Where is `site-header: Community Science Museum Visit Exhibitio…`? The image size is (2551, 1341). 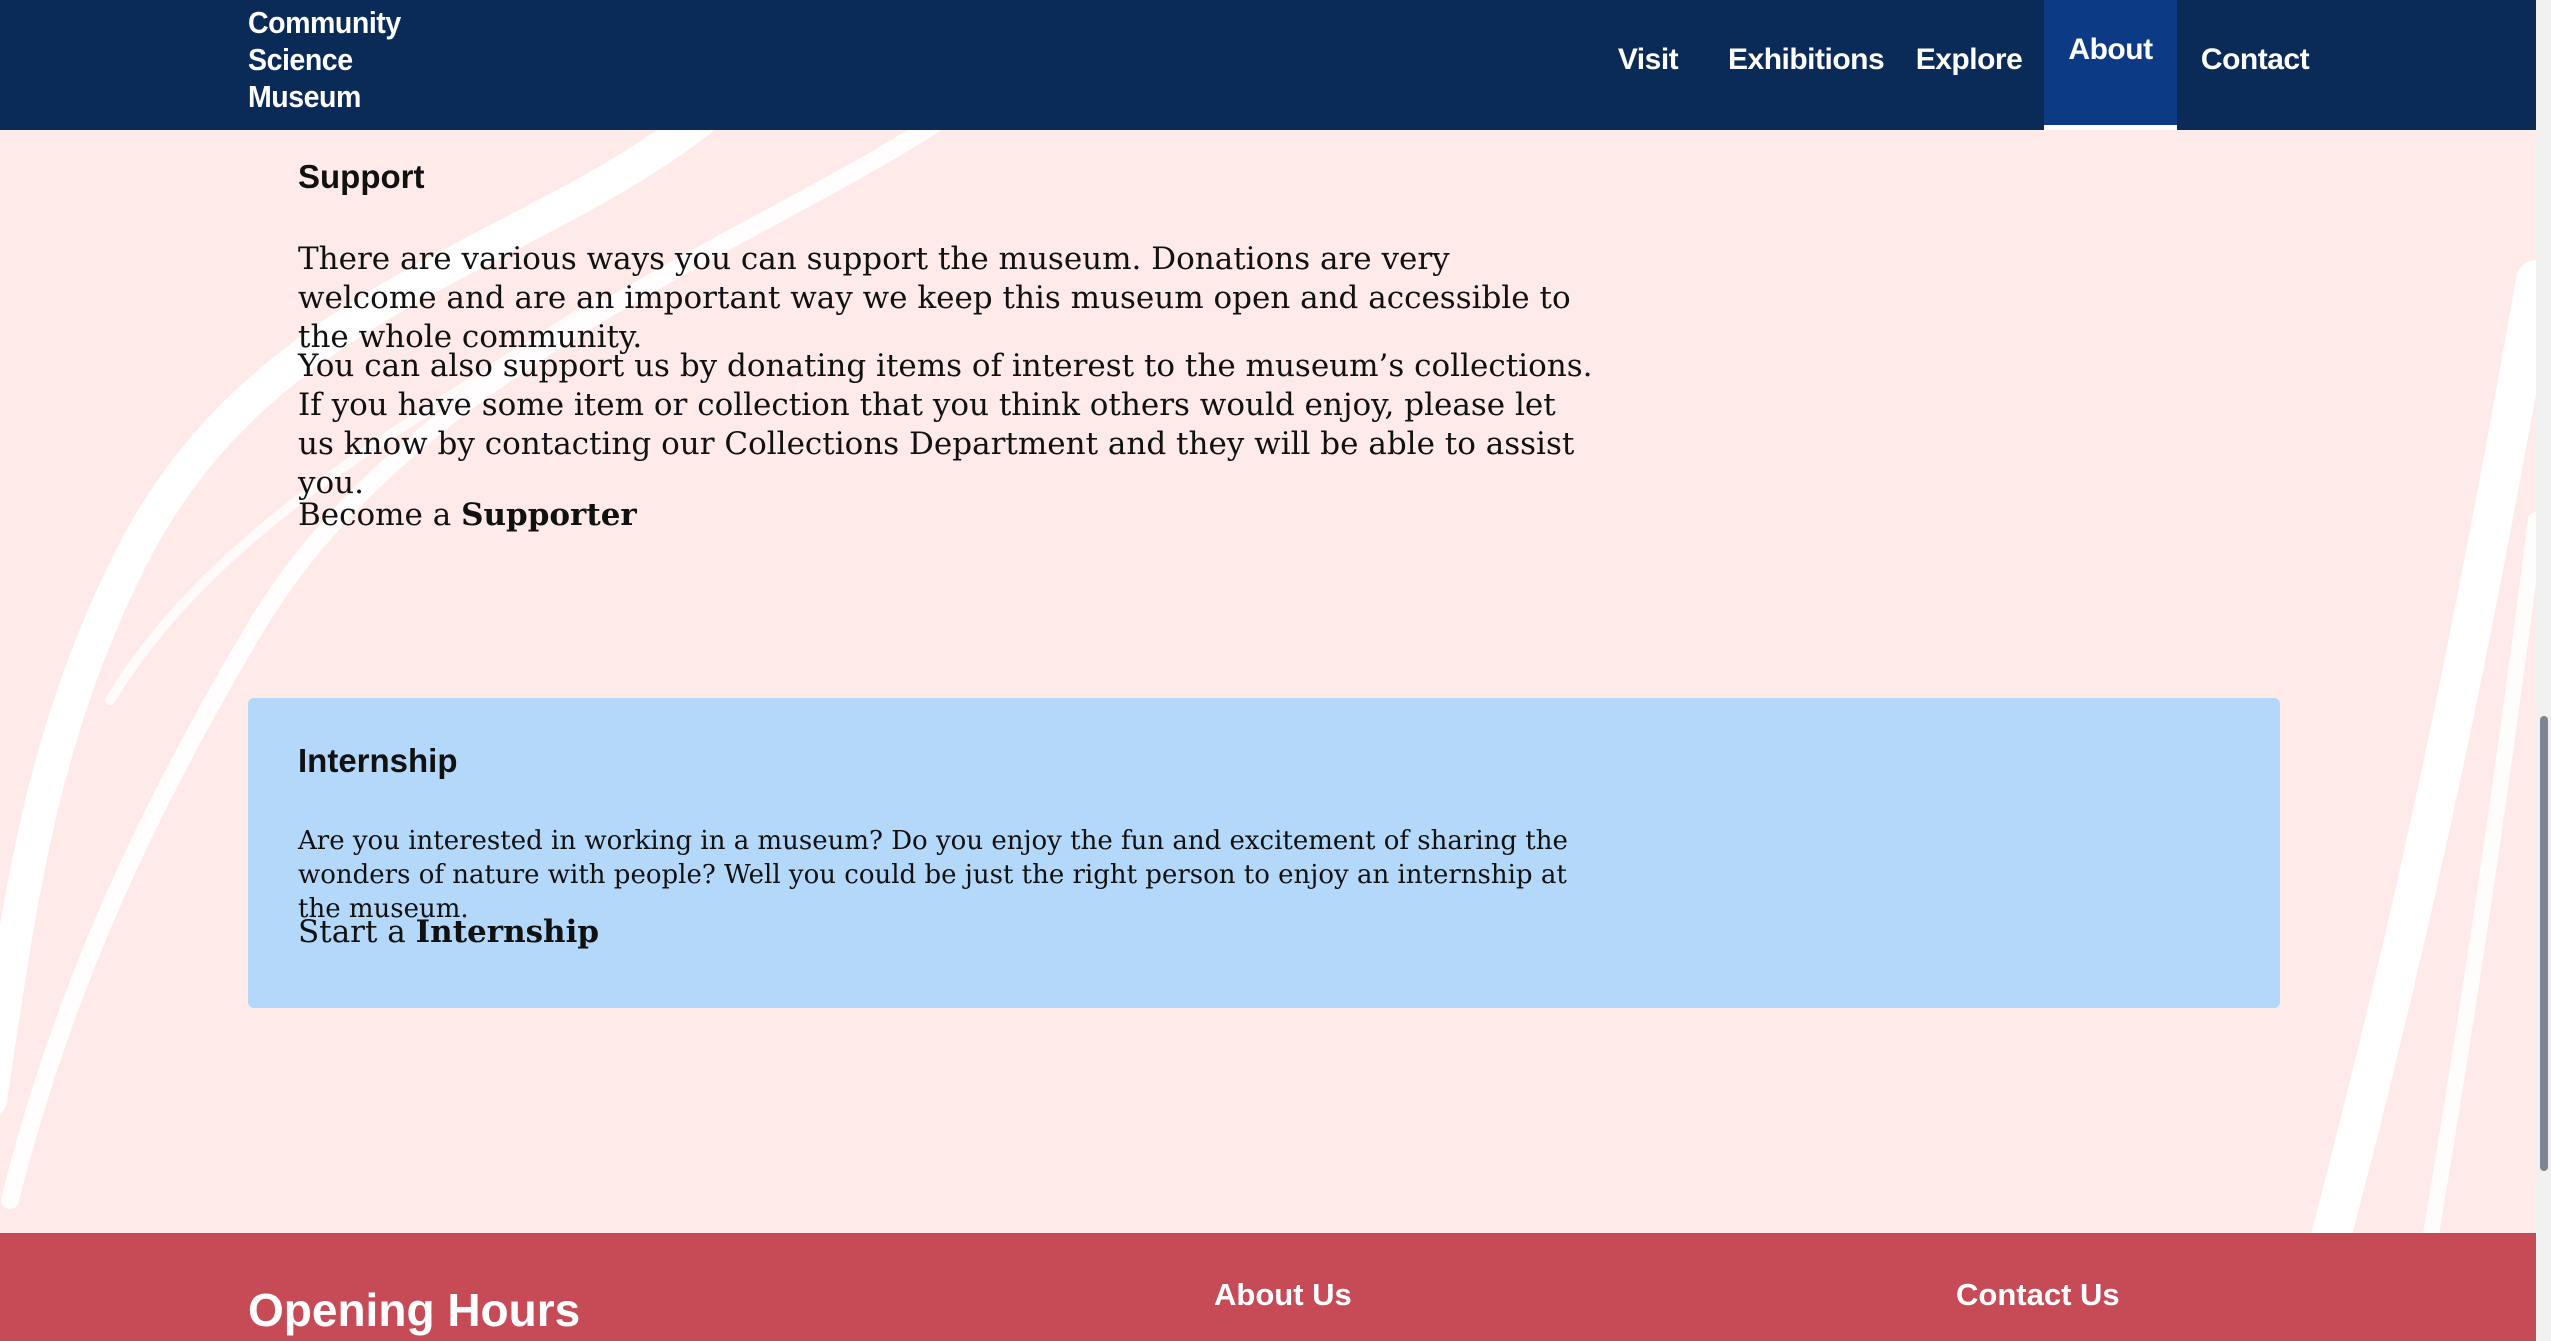
site-header: Community Science Museum Visit Exhibitio… is located at coordinates (1268, 65).